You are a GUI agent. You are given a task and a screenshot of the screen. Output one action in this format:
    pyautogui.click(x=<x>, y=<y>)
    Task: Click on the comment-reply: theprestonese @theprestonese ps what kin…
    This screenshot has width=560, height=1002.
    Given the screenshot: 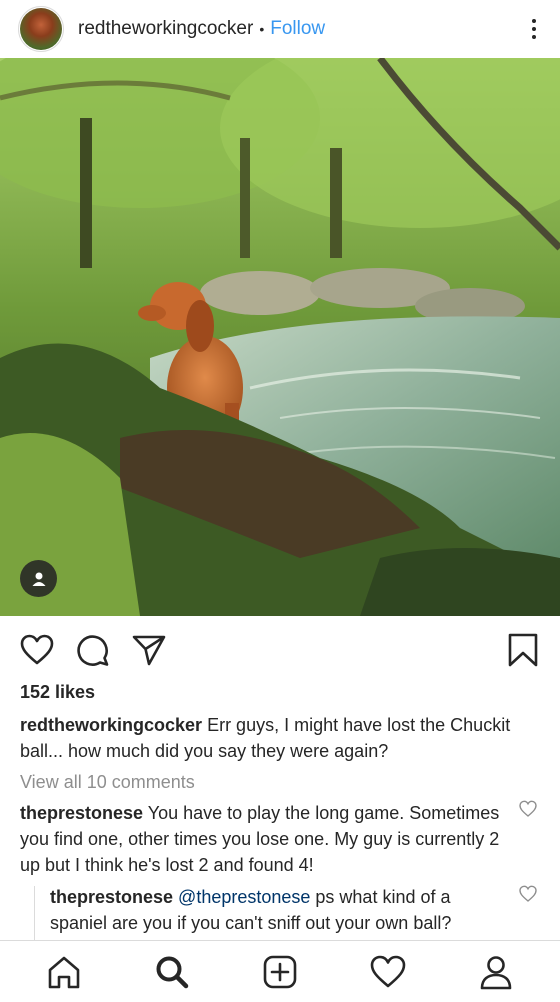 What is the action you would take?
    pyautogui.click(x=275, y=910)
    